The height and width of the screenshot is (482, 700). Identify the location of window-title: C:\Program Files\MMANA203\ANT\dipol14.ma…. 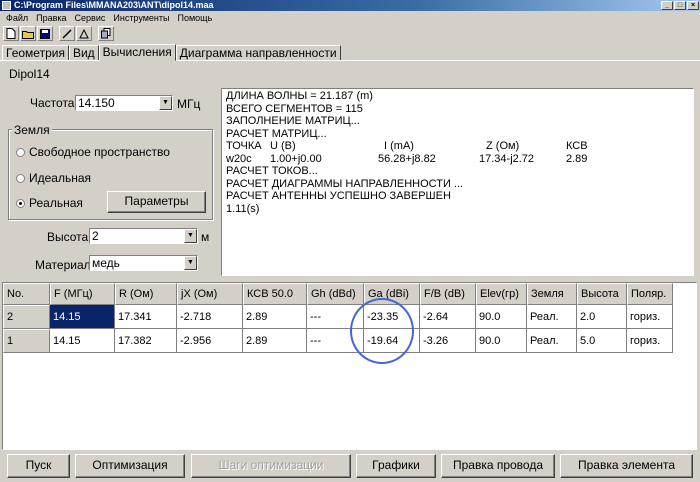
(114, 5).